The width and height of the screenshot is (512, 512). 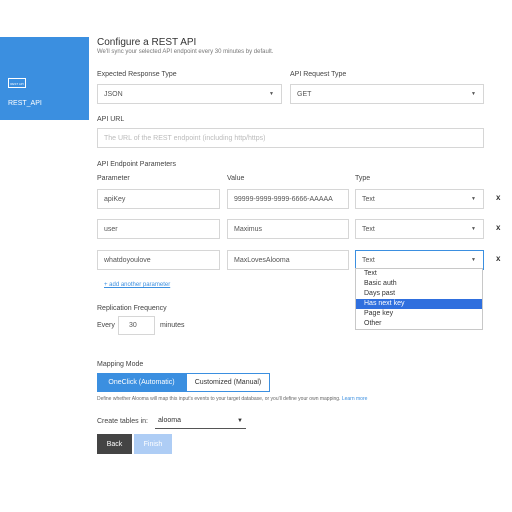 I want to click on mapping-customized-button: Customized (Manual), so click(x=228, y=382).